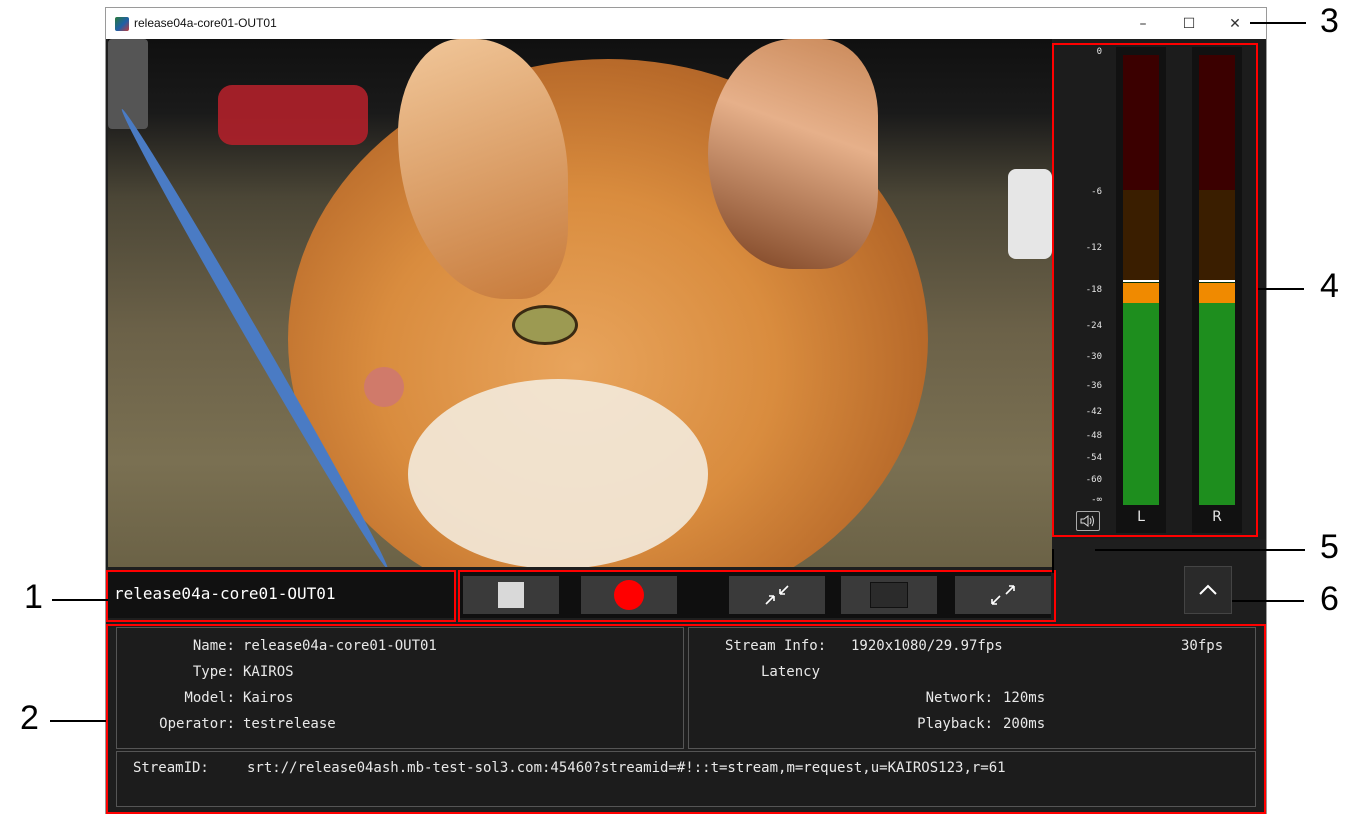 This screenshot has width=1353, height=814. What do you see at coordinates (29, 718) in the screenshot?
I see `callout-number-2: 2` at bounding box center [29, 718].